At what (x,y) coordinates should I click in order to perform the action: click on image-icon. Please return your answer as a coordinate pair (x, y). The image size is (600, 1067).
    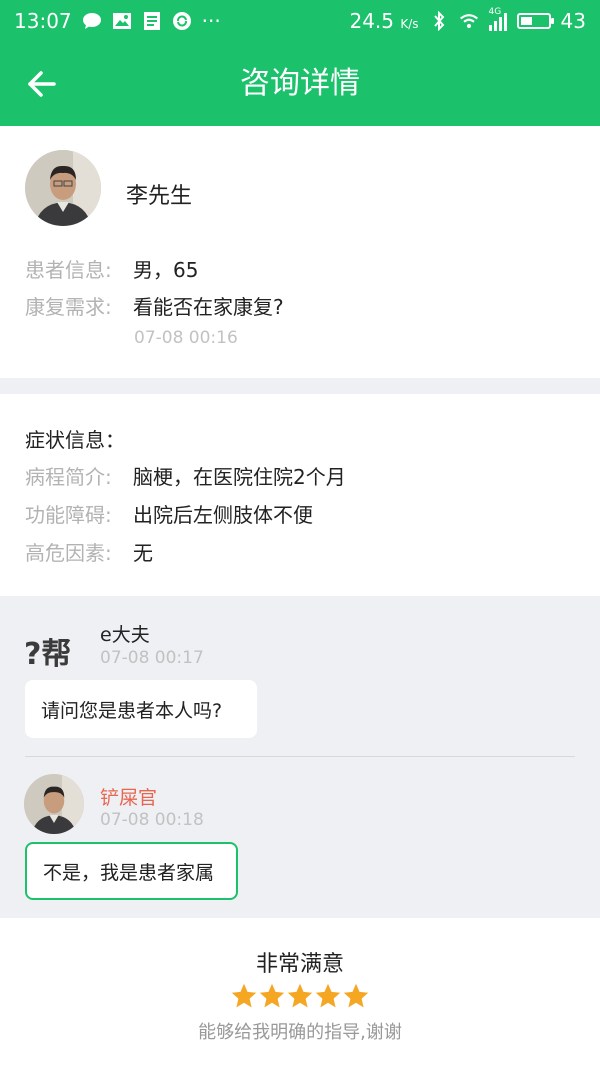
    Looking at the image, I should click on (122, 21).